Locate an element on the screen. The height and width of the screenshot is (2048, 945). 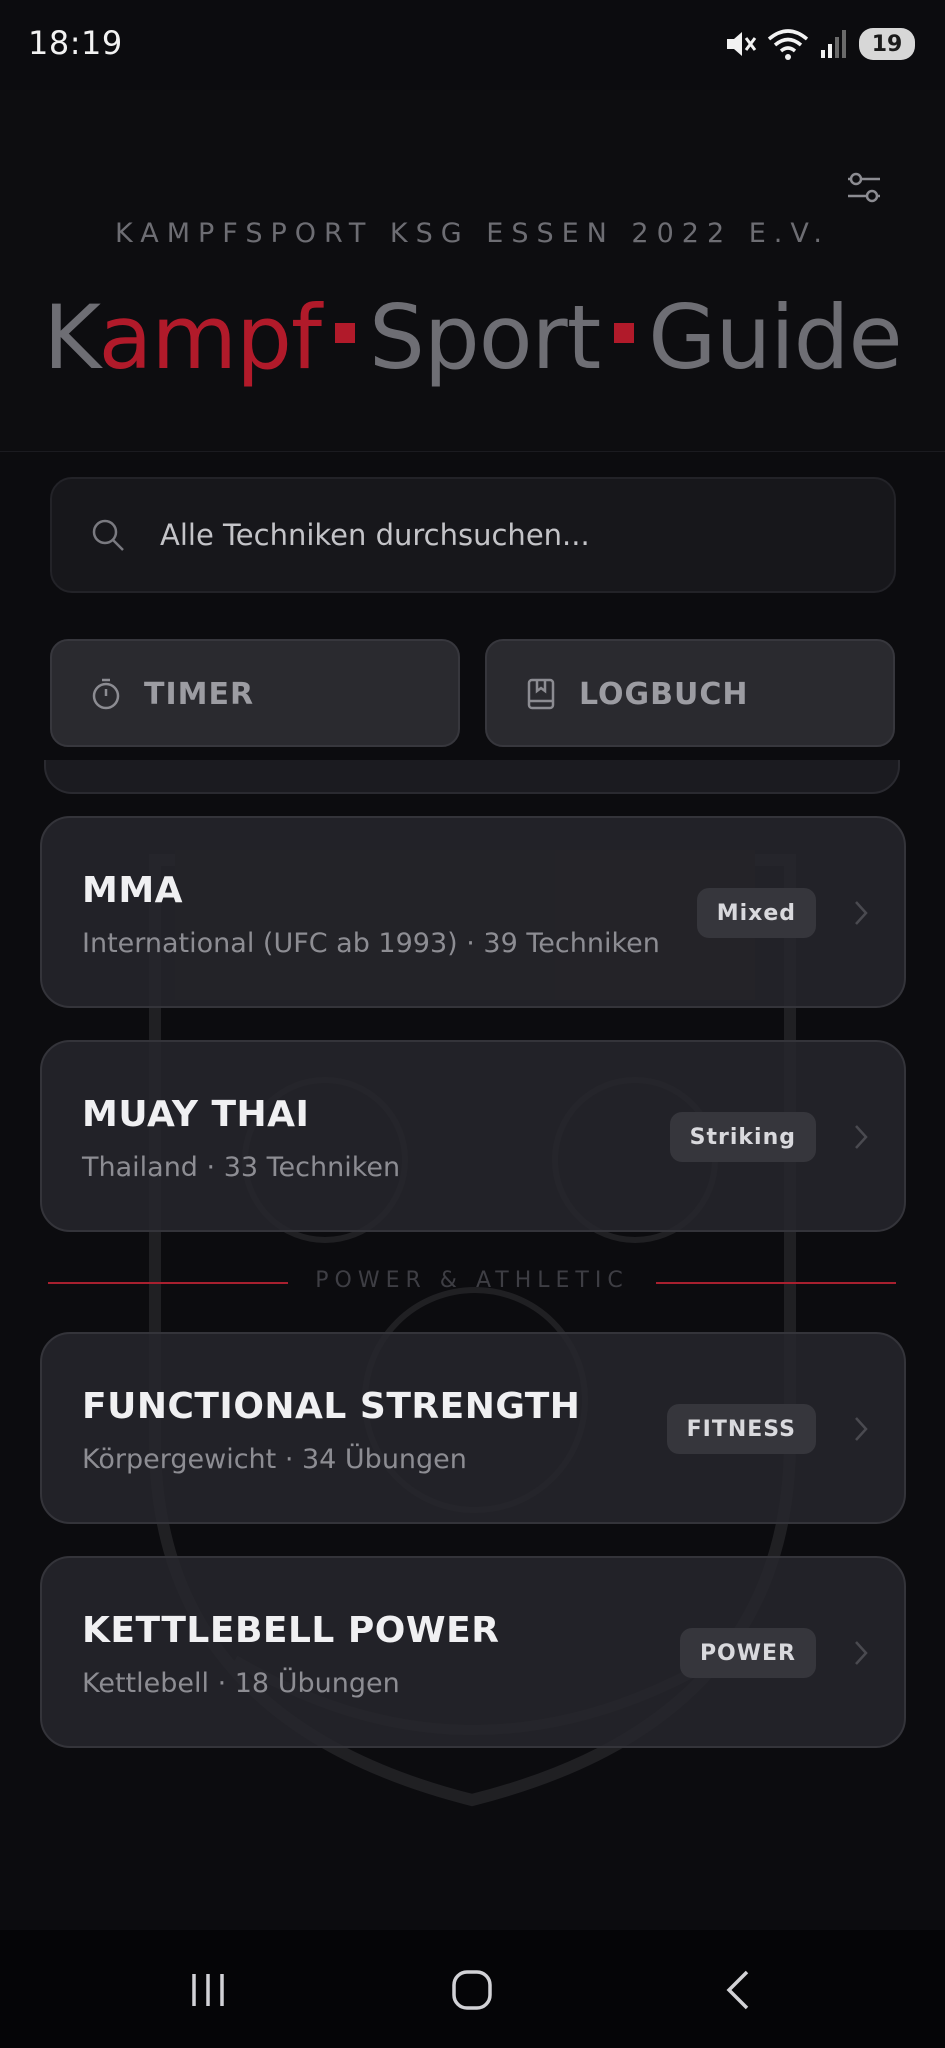
back-button is located at coordinates (738, 1990).